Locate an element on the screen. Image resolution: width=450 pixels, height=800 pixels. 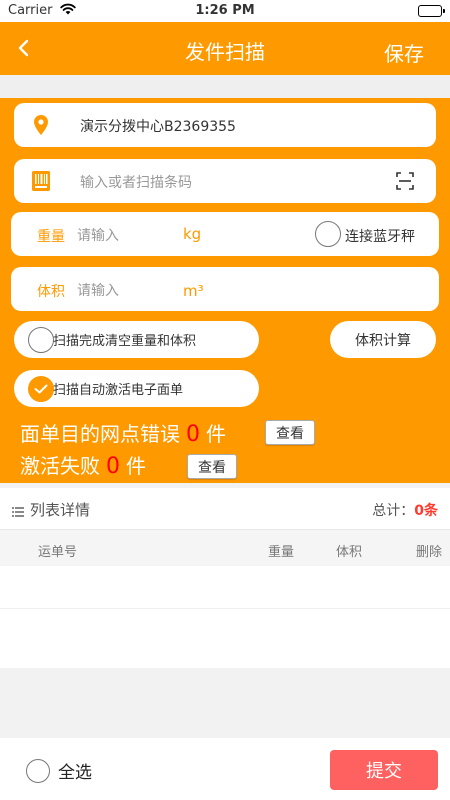
save-button: 保存 is located at coordinates (404, 52).